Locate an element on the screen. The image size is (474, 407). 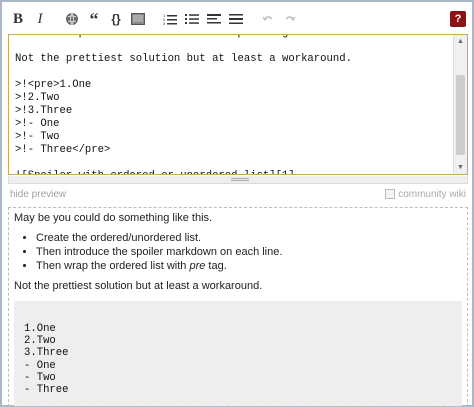
editor-line: >!<pre>1.One is located at coordinates (232, 85).